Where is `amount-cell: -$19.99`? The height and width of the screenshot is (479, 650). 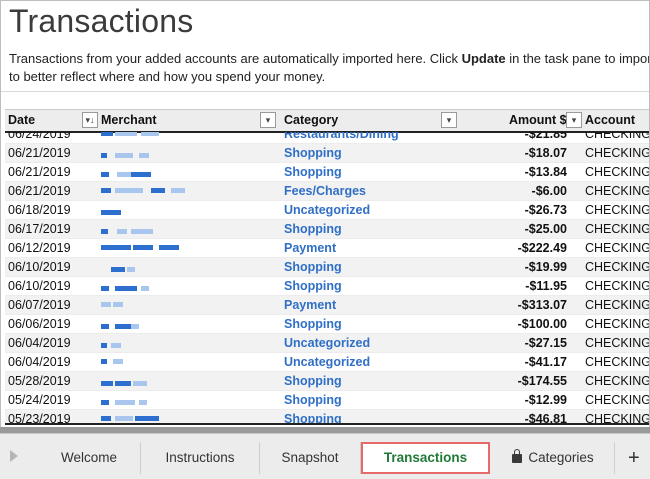
amount-cell: -$19.99 is located at coordinates (521, 267).